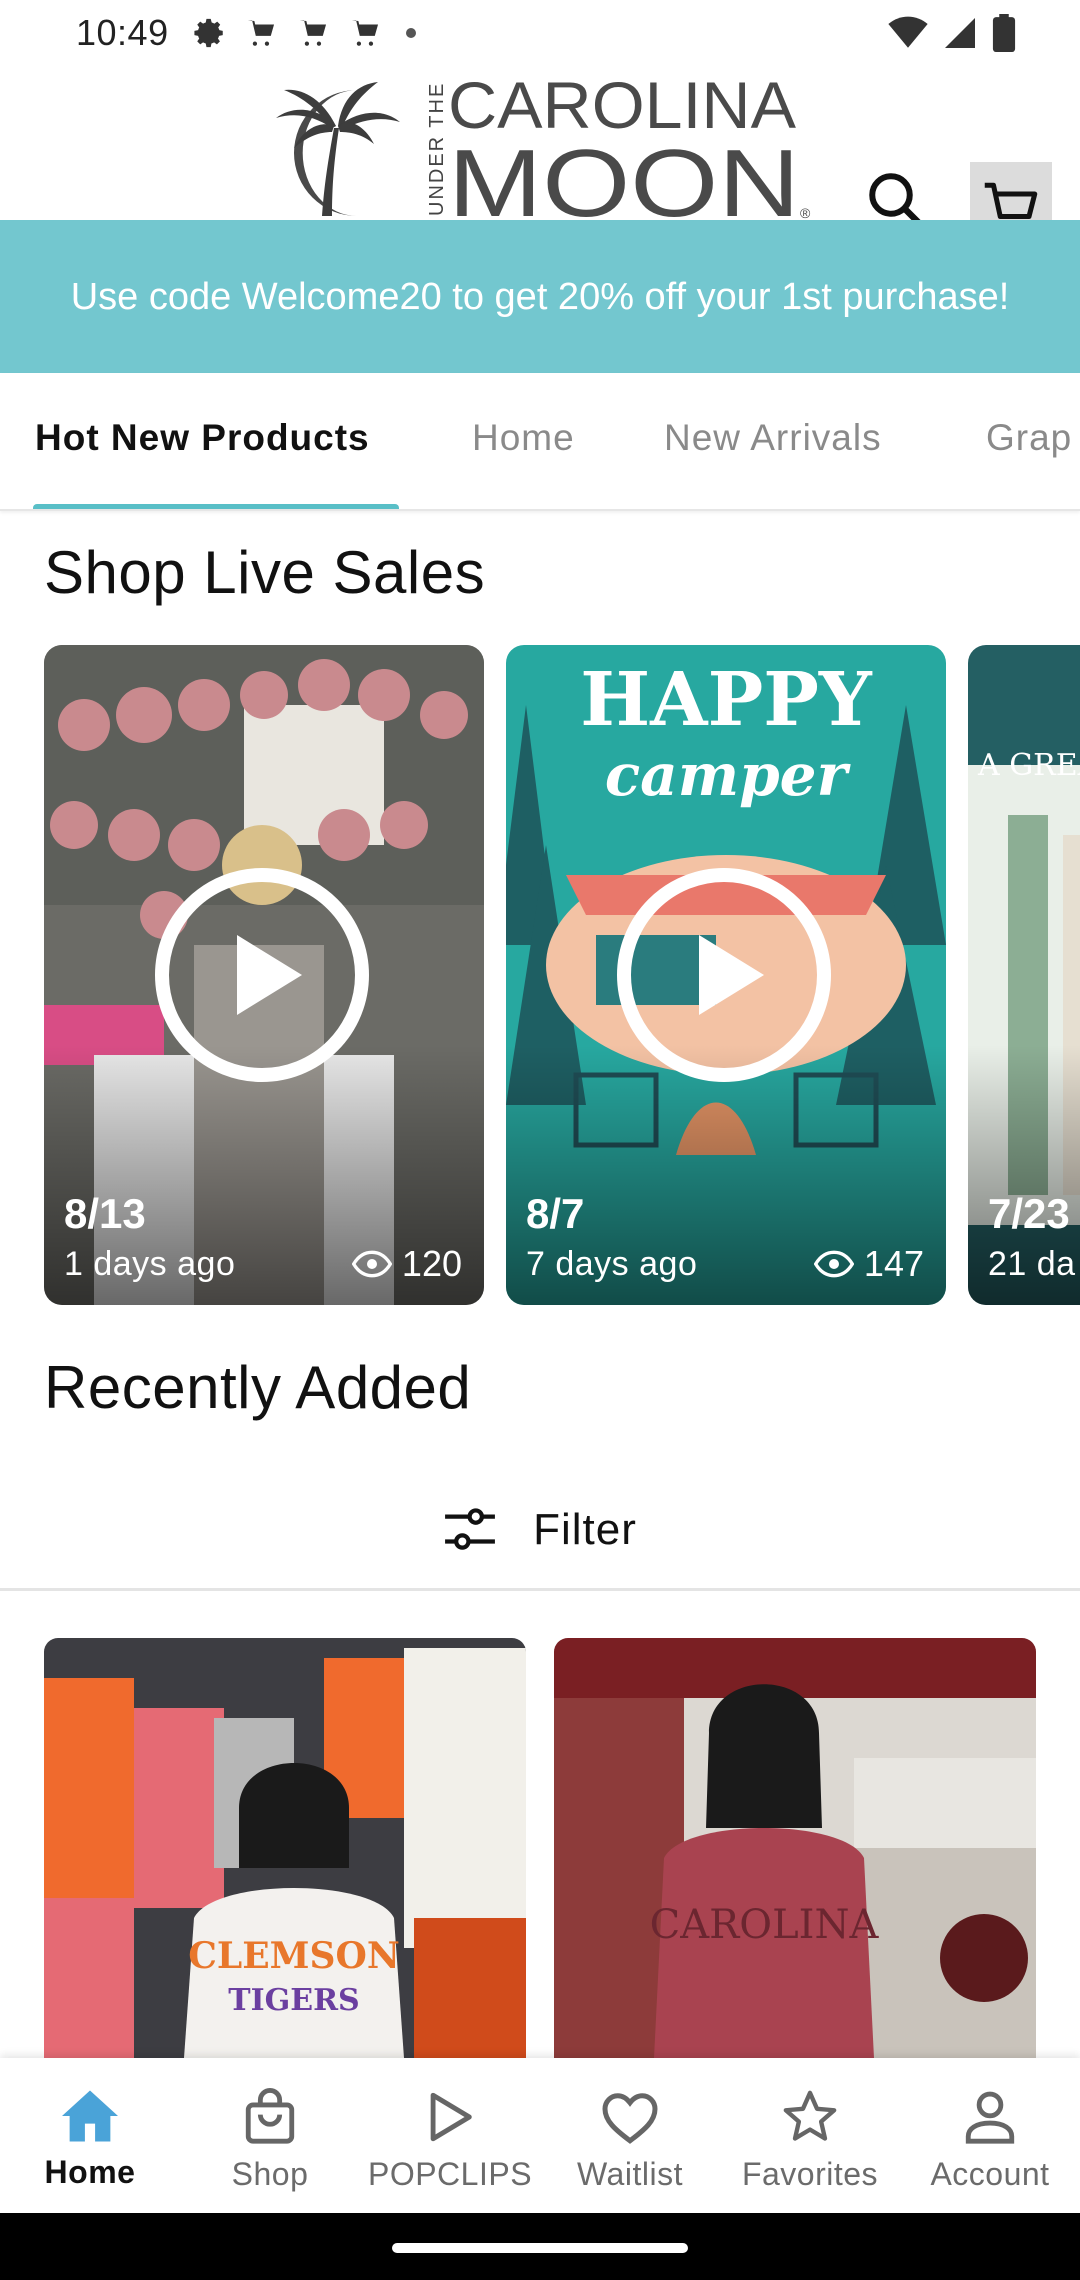 The width and height of the screenshot is (1080, 2280). Describe the element at coordinates (960, 33) in the screenshot. I see `signal-icon` at that location.